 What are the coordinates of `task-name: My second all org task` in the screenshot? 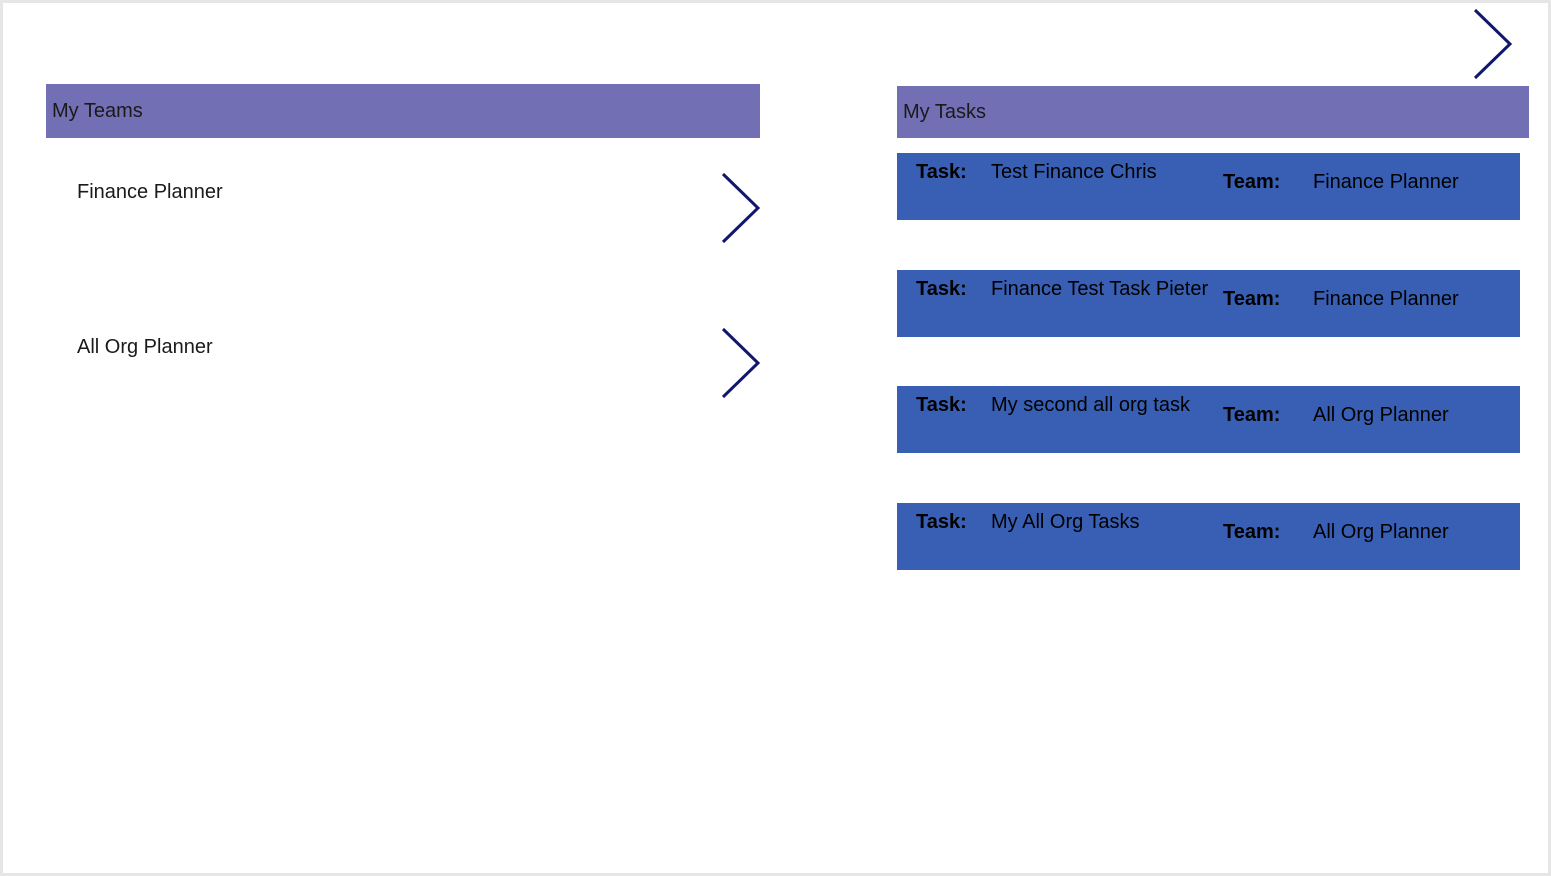 It's located at (1090, 405).